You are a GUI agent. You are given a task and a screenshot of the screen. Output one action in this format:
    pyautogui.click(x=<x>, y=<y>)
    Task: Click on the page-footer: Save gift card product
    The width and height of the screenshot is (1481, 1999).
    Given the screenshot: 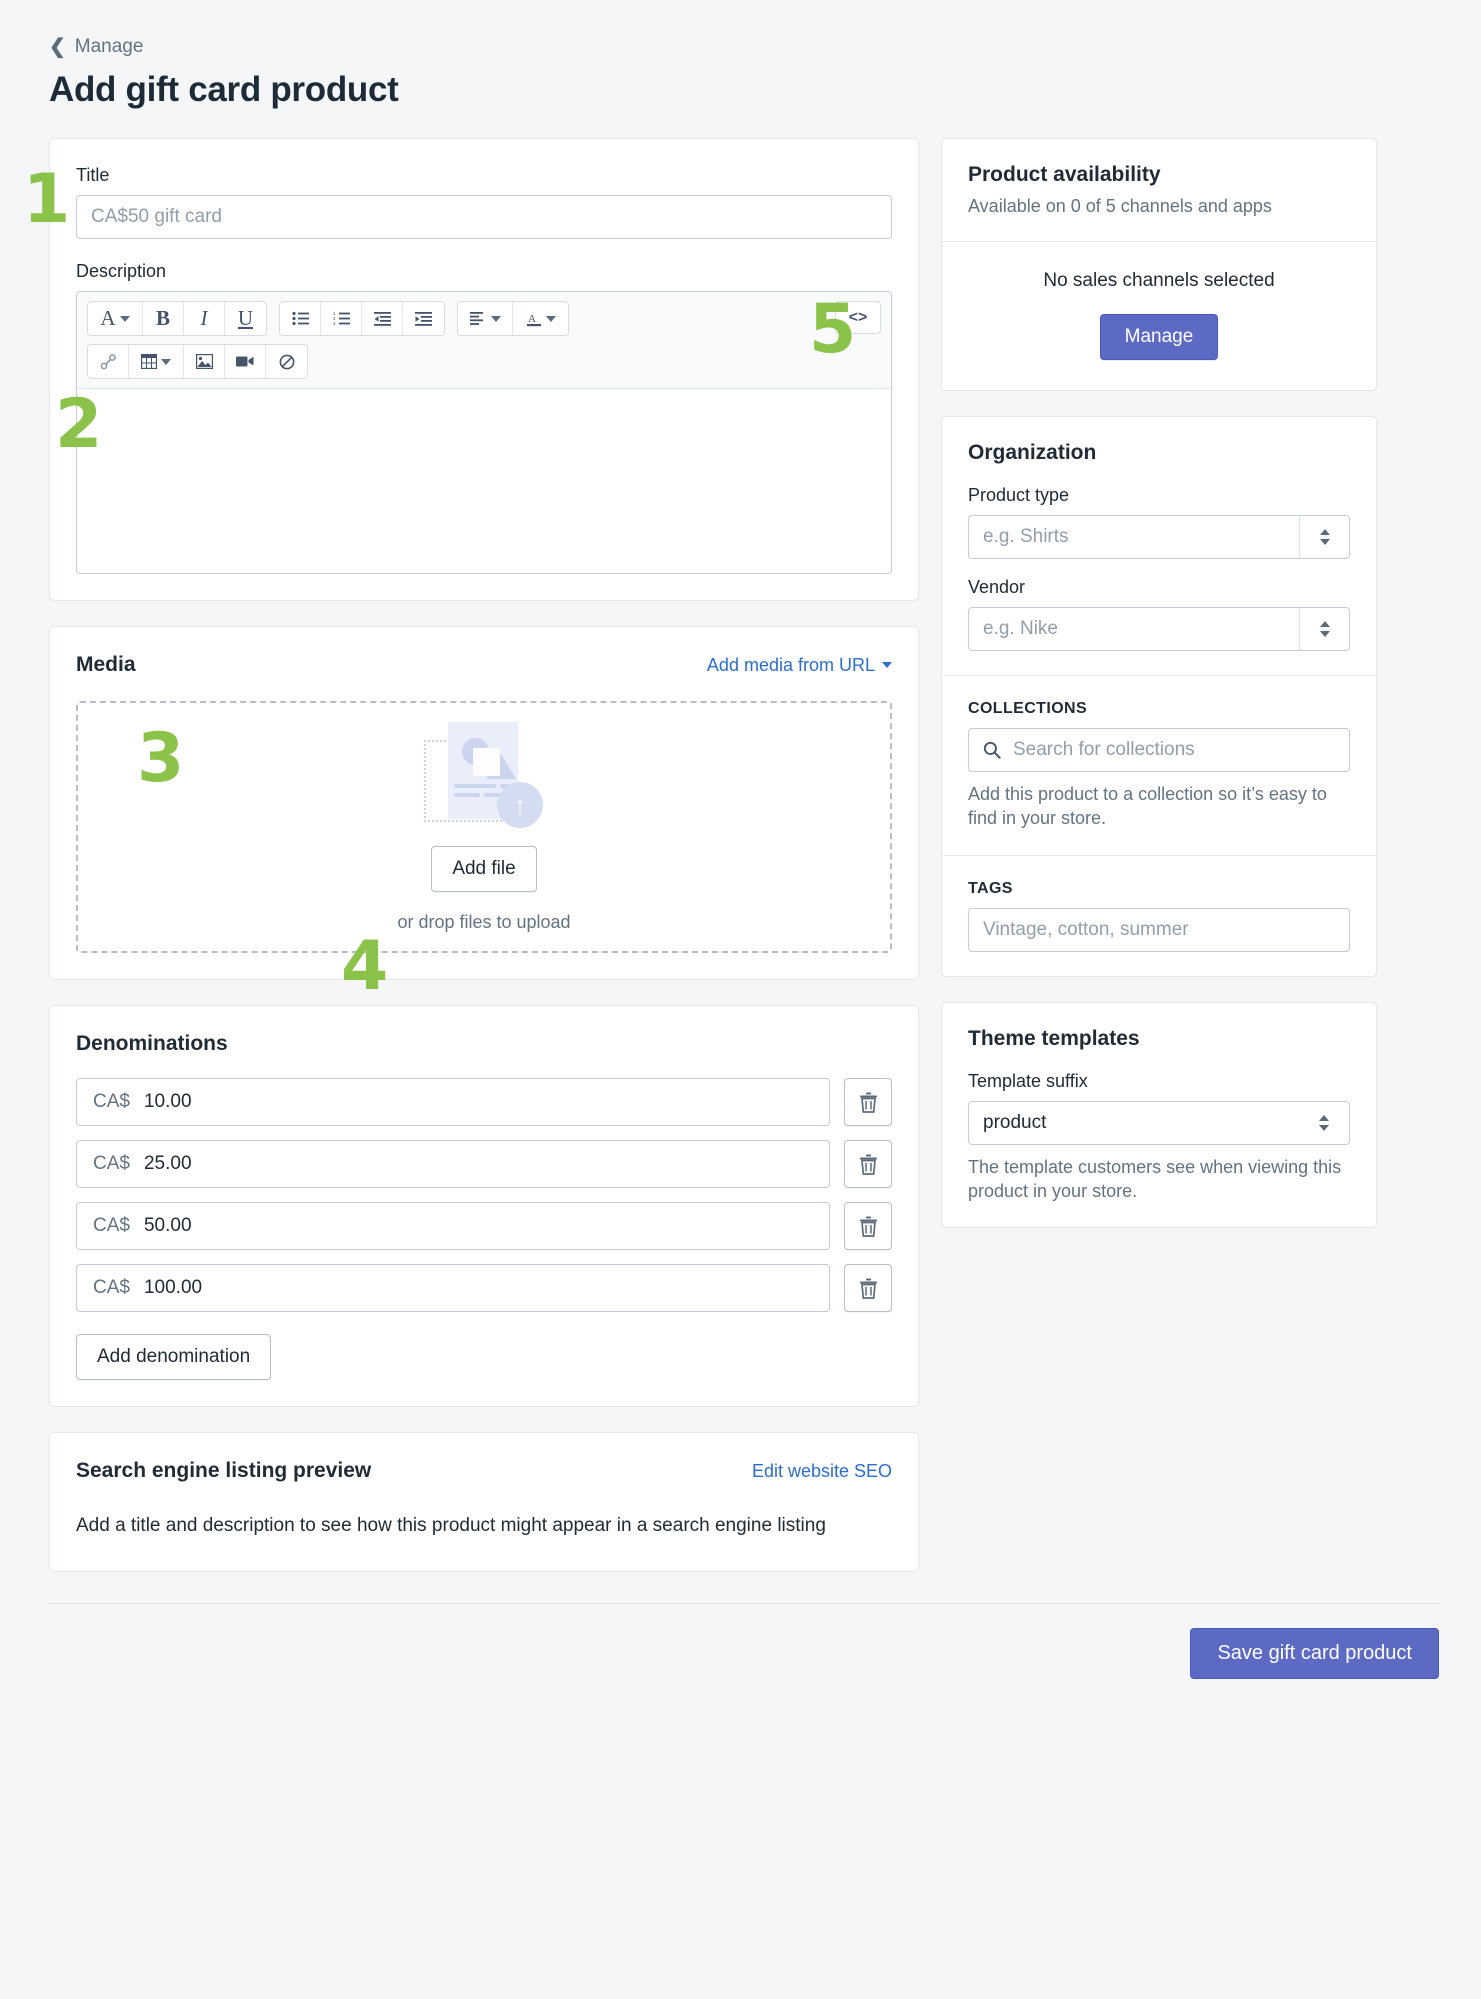 What is the action you would take?
    pyautogui.click(x=744, y=1641)
    